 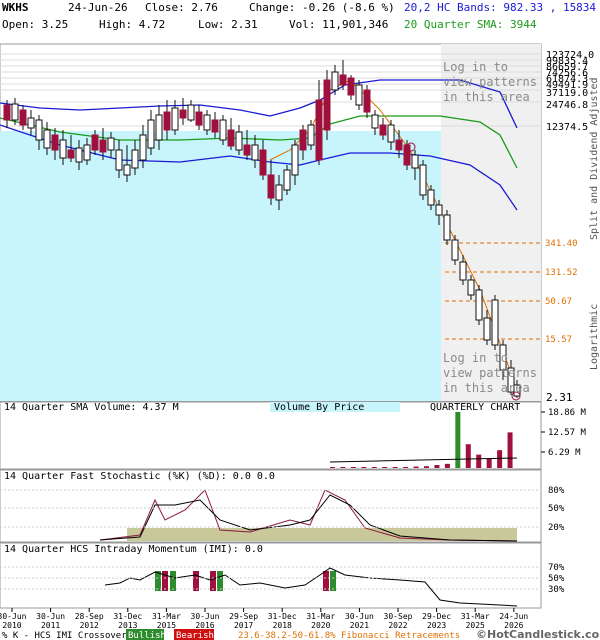 What do you see at coordinates (67, 635) in the screenshot?
I see `crossover-label: % K - HCS IMI Crossover:` at bounding box center [67, 635].